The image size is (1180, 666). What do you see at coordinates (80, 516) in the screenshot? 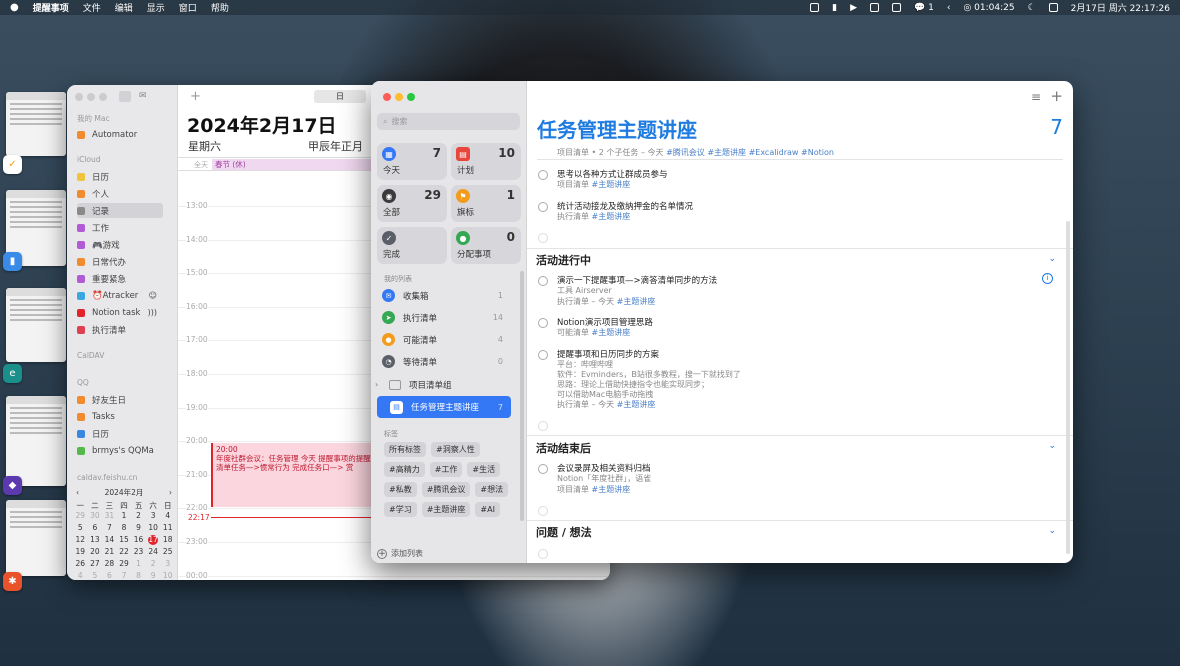
I see `mini-day: 29` at bounding box center [80, 516].